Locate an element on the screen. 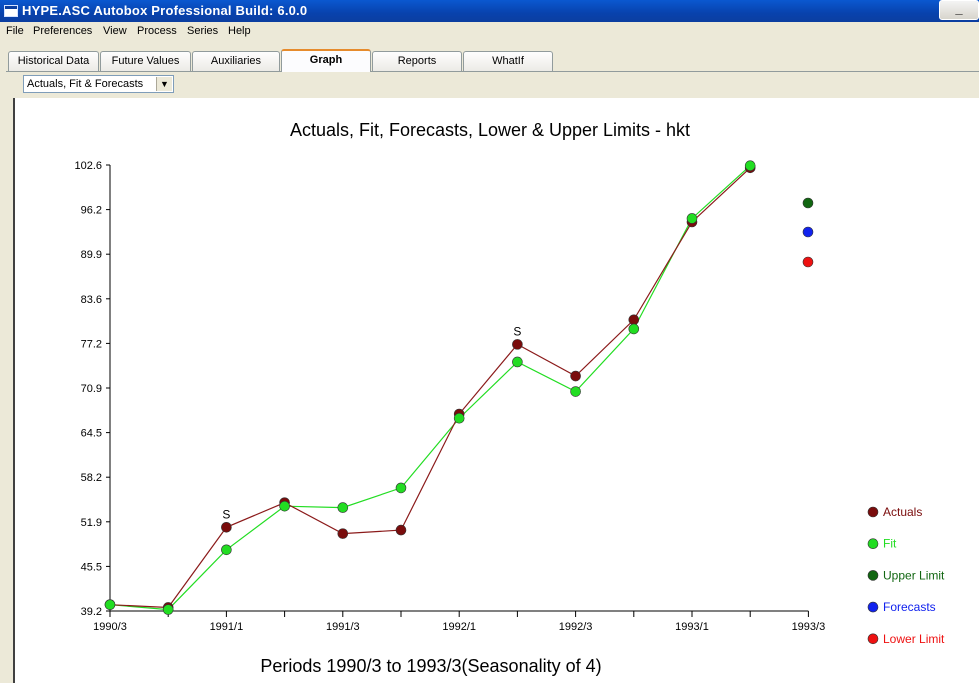 This screenshot has width=979, height=683. y-tick-label: 83.6 is located at coordinates (91, 300).